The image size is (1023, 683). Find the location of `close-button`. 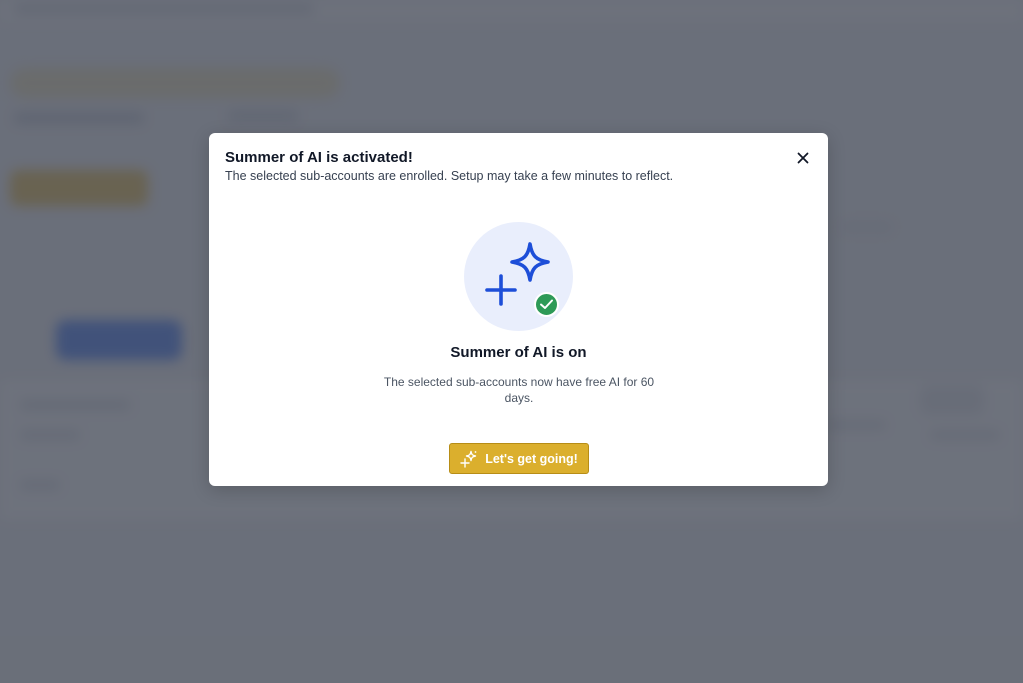

close-button is located at coordinates (803, 158).